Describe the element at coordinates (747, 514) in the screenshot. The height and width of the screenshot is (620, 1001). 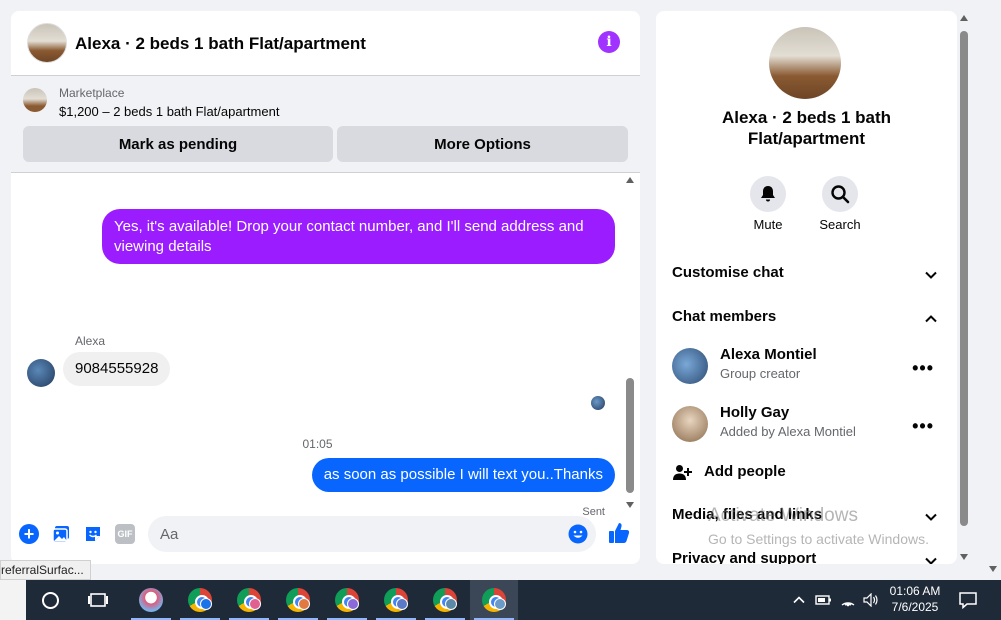
I see `media-label: Media, files and links` at that location.